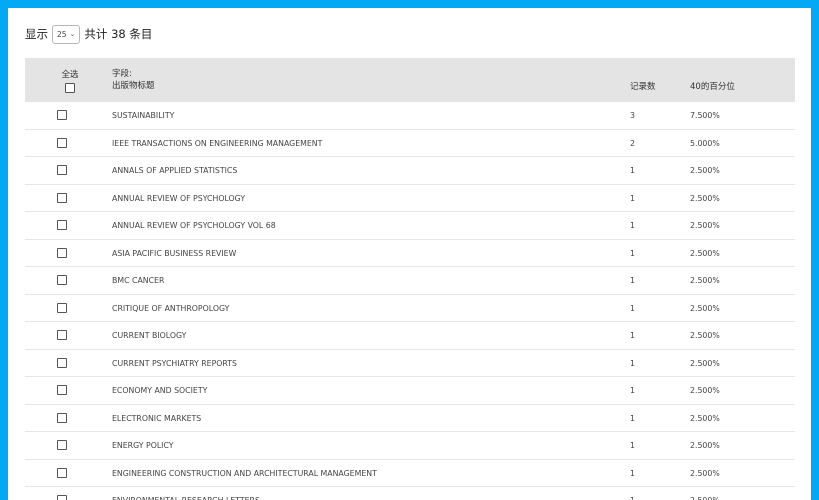 The width and height of the screenshot is (819, 500). Describe the element at coordinates (410, 336) in the screenshot. I see `table-row: CURRENT BIOLOGY 1 2.500%` at that location.